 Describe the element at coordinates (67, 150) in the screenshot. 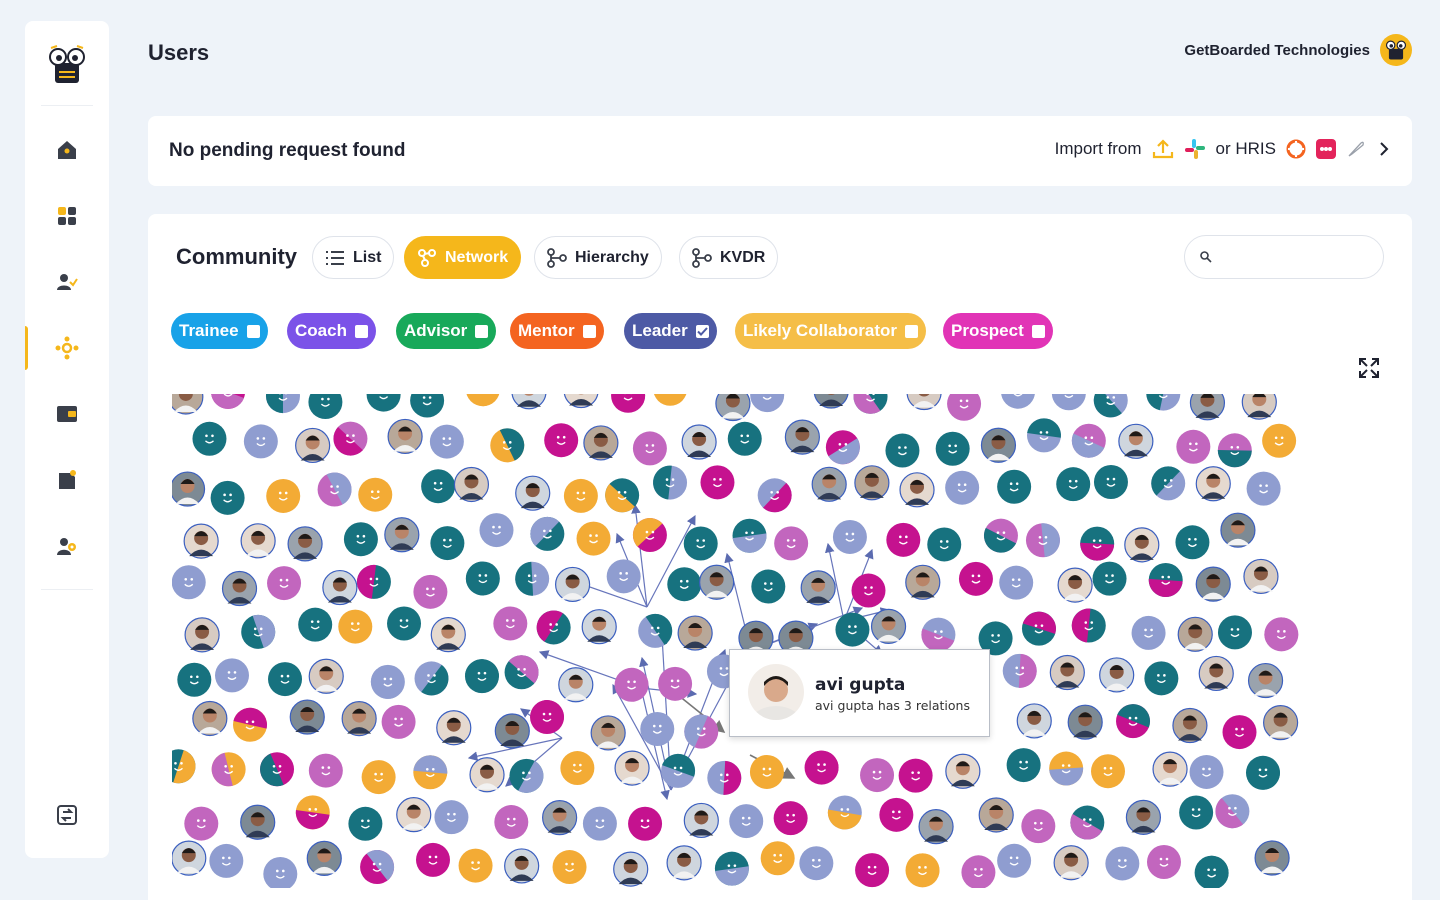

I see `sidebar-item-home` at that location.